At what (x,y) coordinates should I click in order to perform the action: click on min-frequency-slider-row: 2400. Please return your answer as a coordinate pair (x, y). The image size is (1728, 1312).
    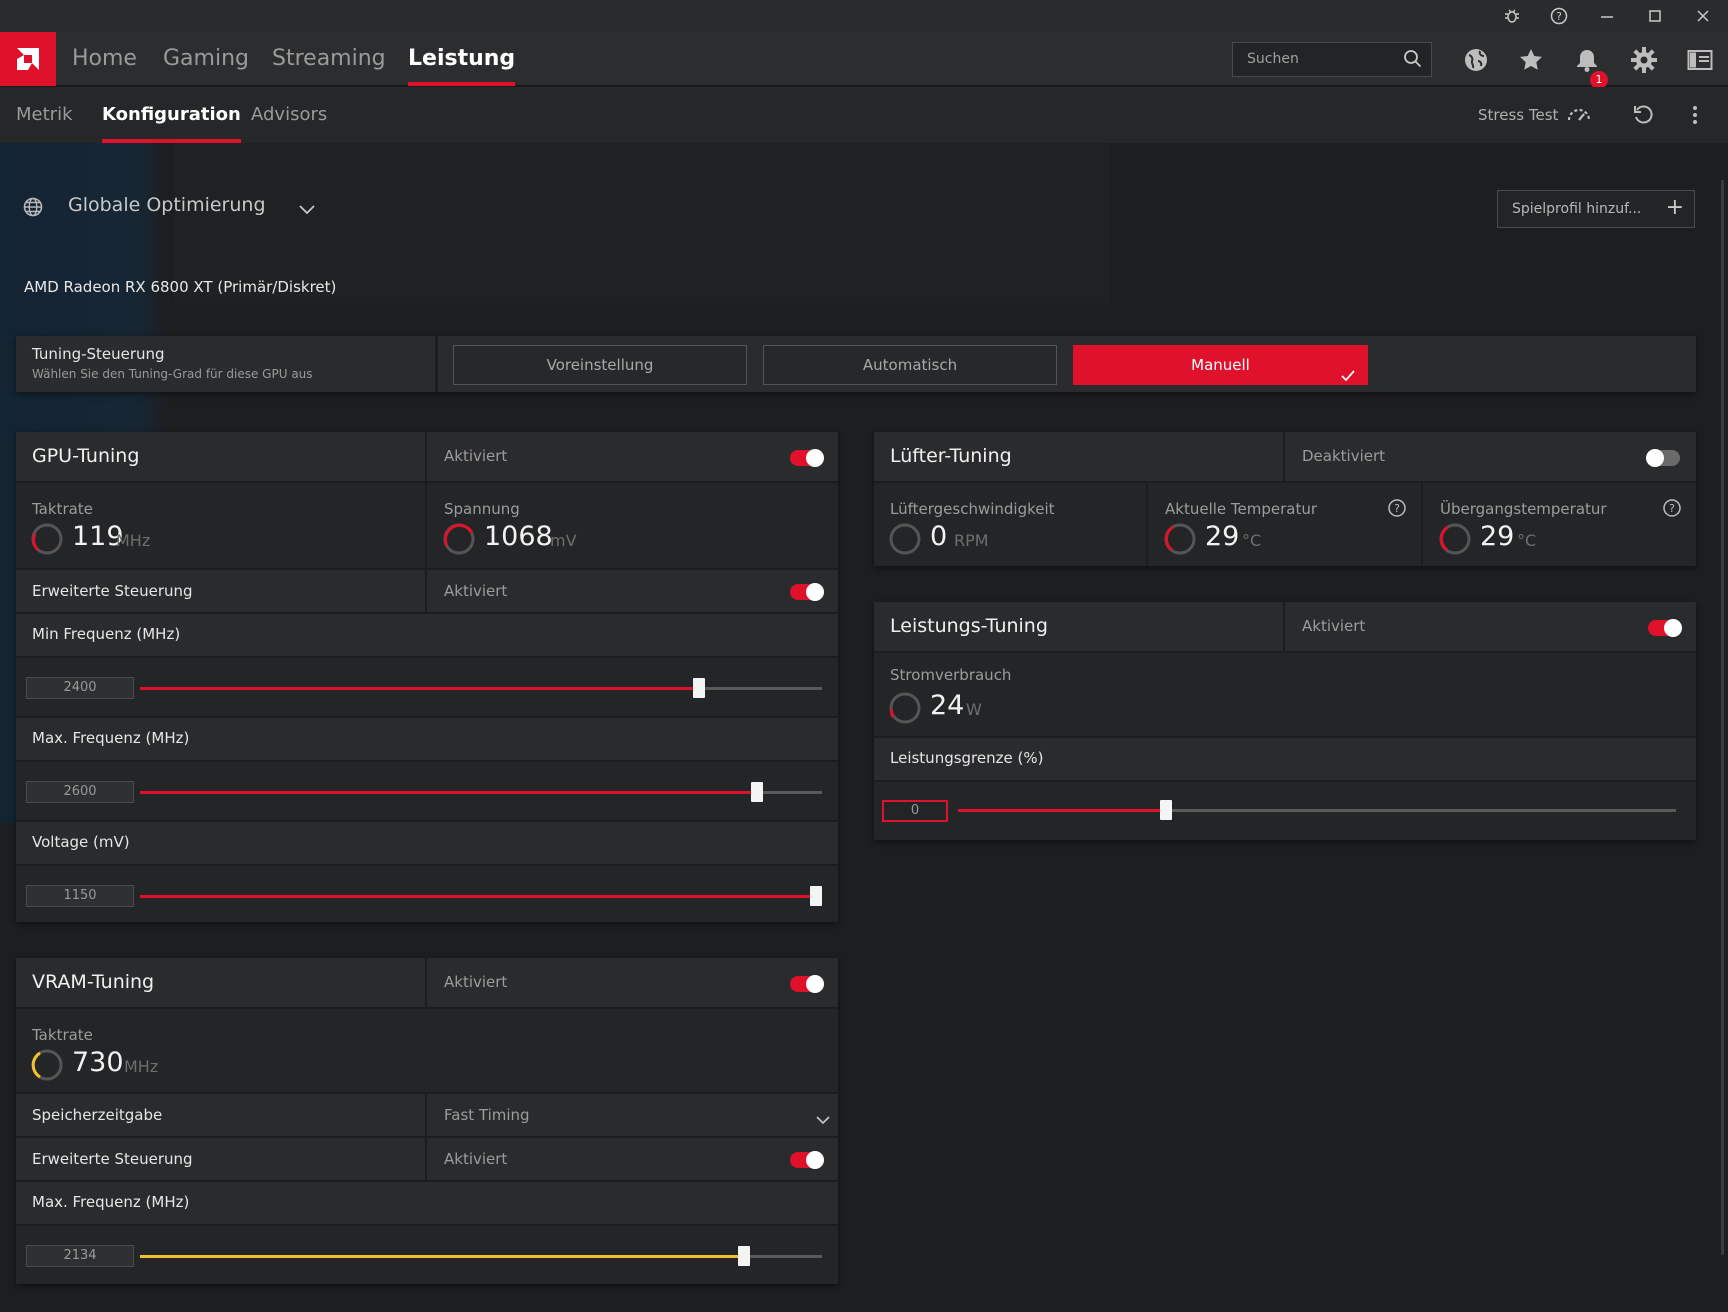
    Looking at the image, I should click on (427, 688).